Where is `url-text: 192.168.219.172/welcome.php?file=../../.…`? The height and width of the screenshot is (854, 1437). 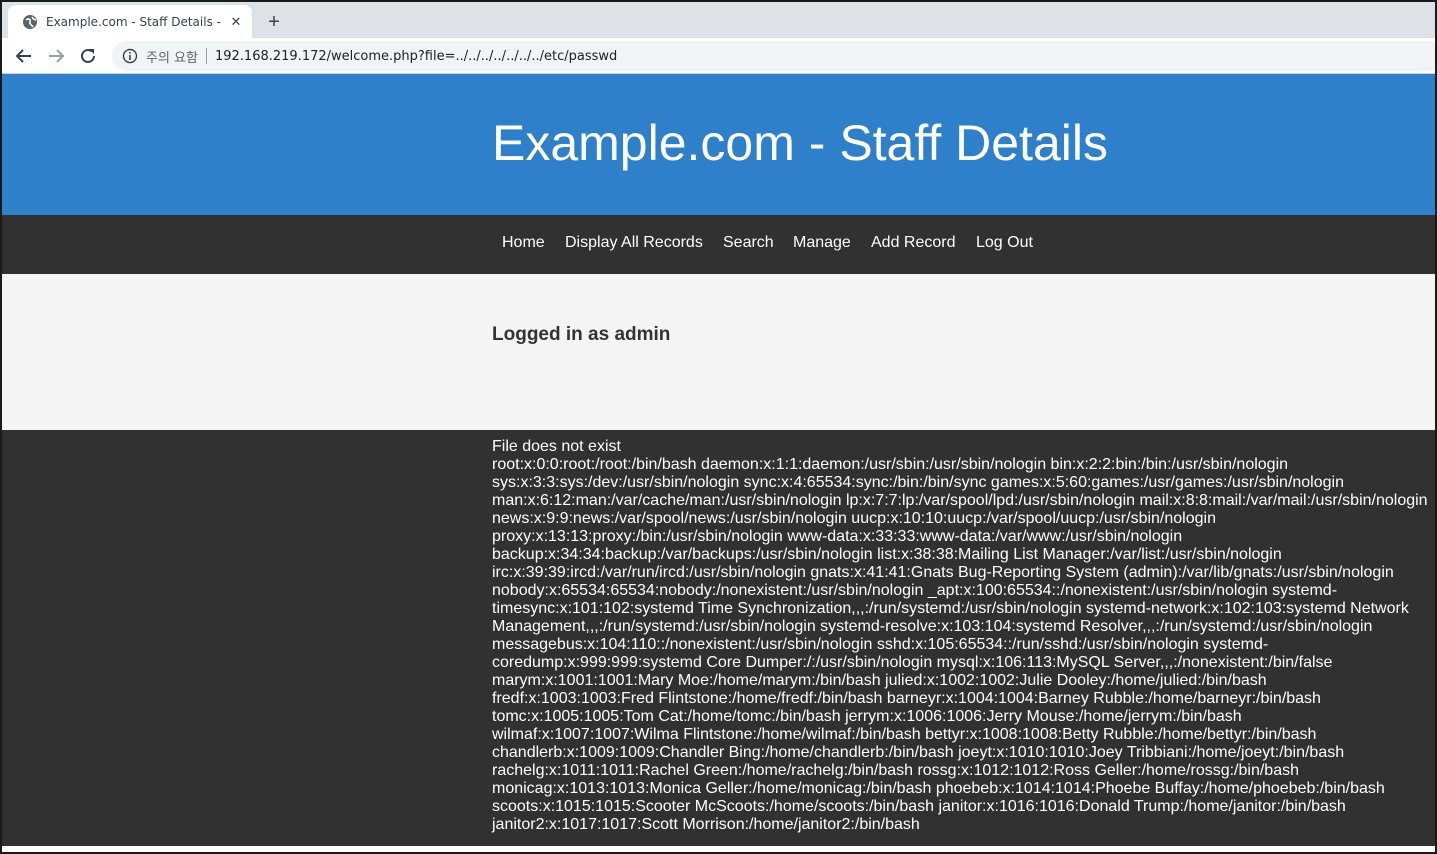 url-text: 192.168.219.172/welcome.php?file=../../.… is located at coordinates (416, 56).